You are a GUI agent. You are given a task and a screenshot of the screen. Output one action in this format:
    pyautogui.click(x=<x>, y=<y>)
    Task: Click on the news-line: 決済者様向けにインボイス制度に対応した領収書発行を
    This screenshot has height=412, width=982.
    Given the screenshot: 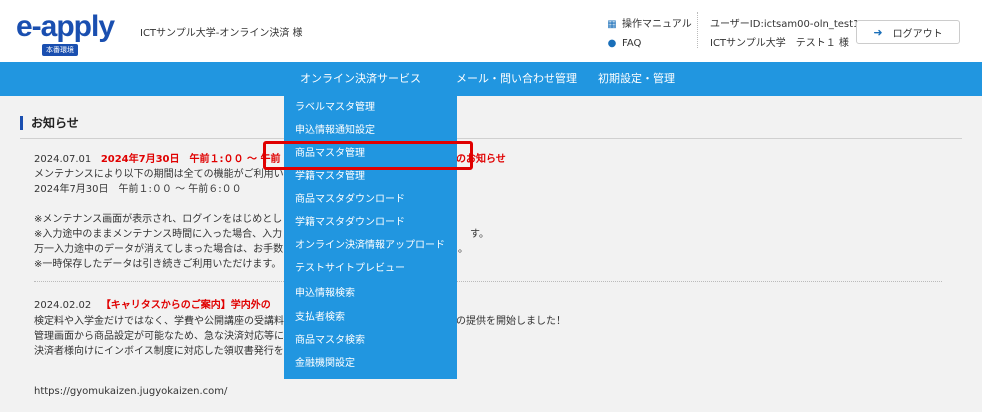 What is the action you would take?
    pyautogui.click(x=159, y=351)
    